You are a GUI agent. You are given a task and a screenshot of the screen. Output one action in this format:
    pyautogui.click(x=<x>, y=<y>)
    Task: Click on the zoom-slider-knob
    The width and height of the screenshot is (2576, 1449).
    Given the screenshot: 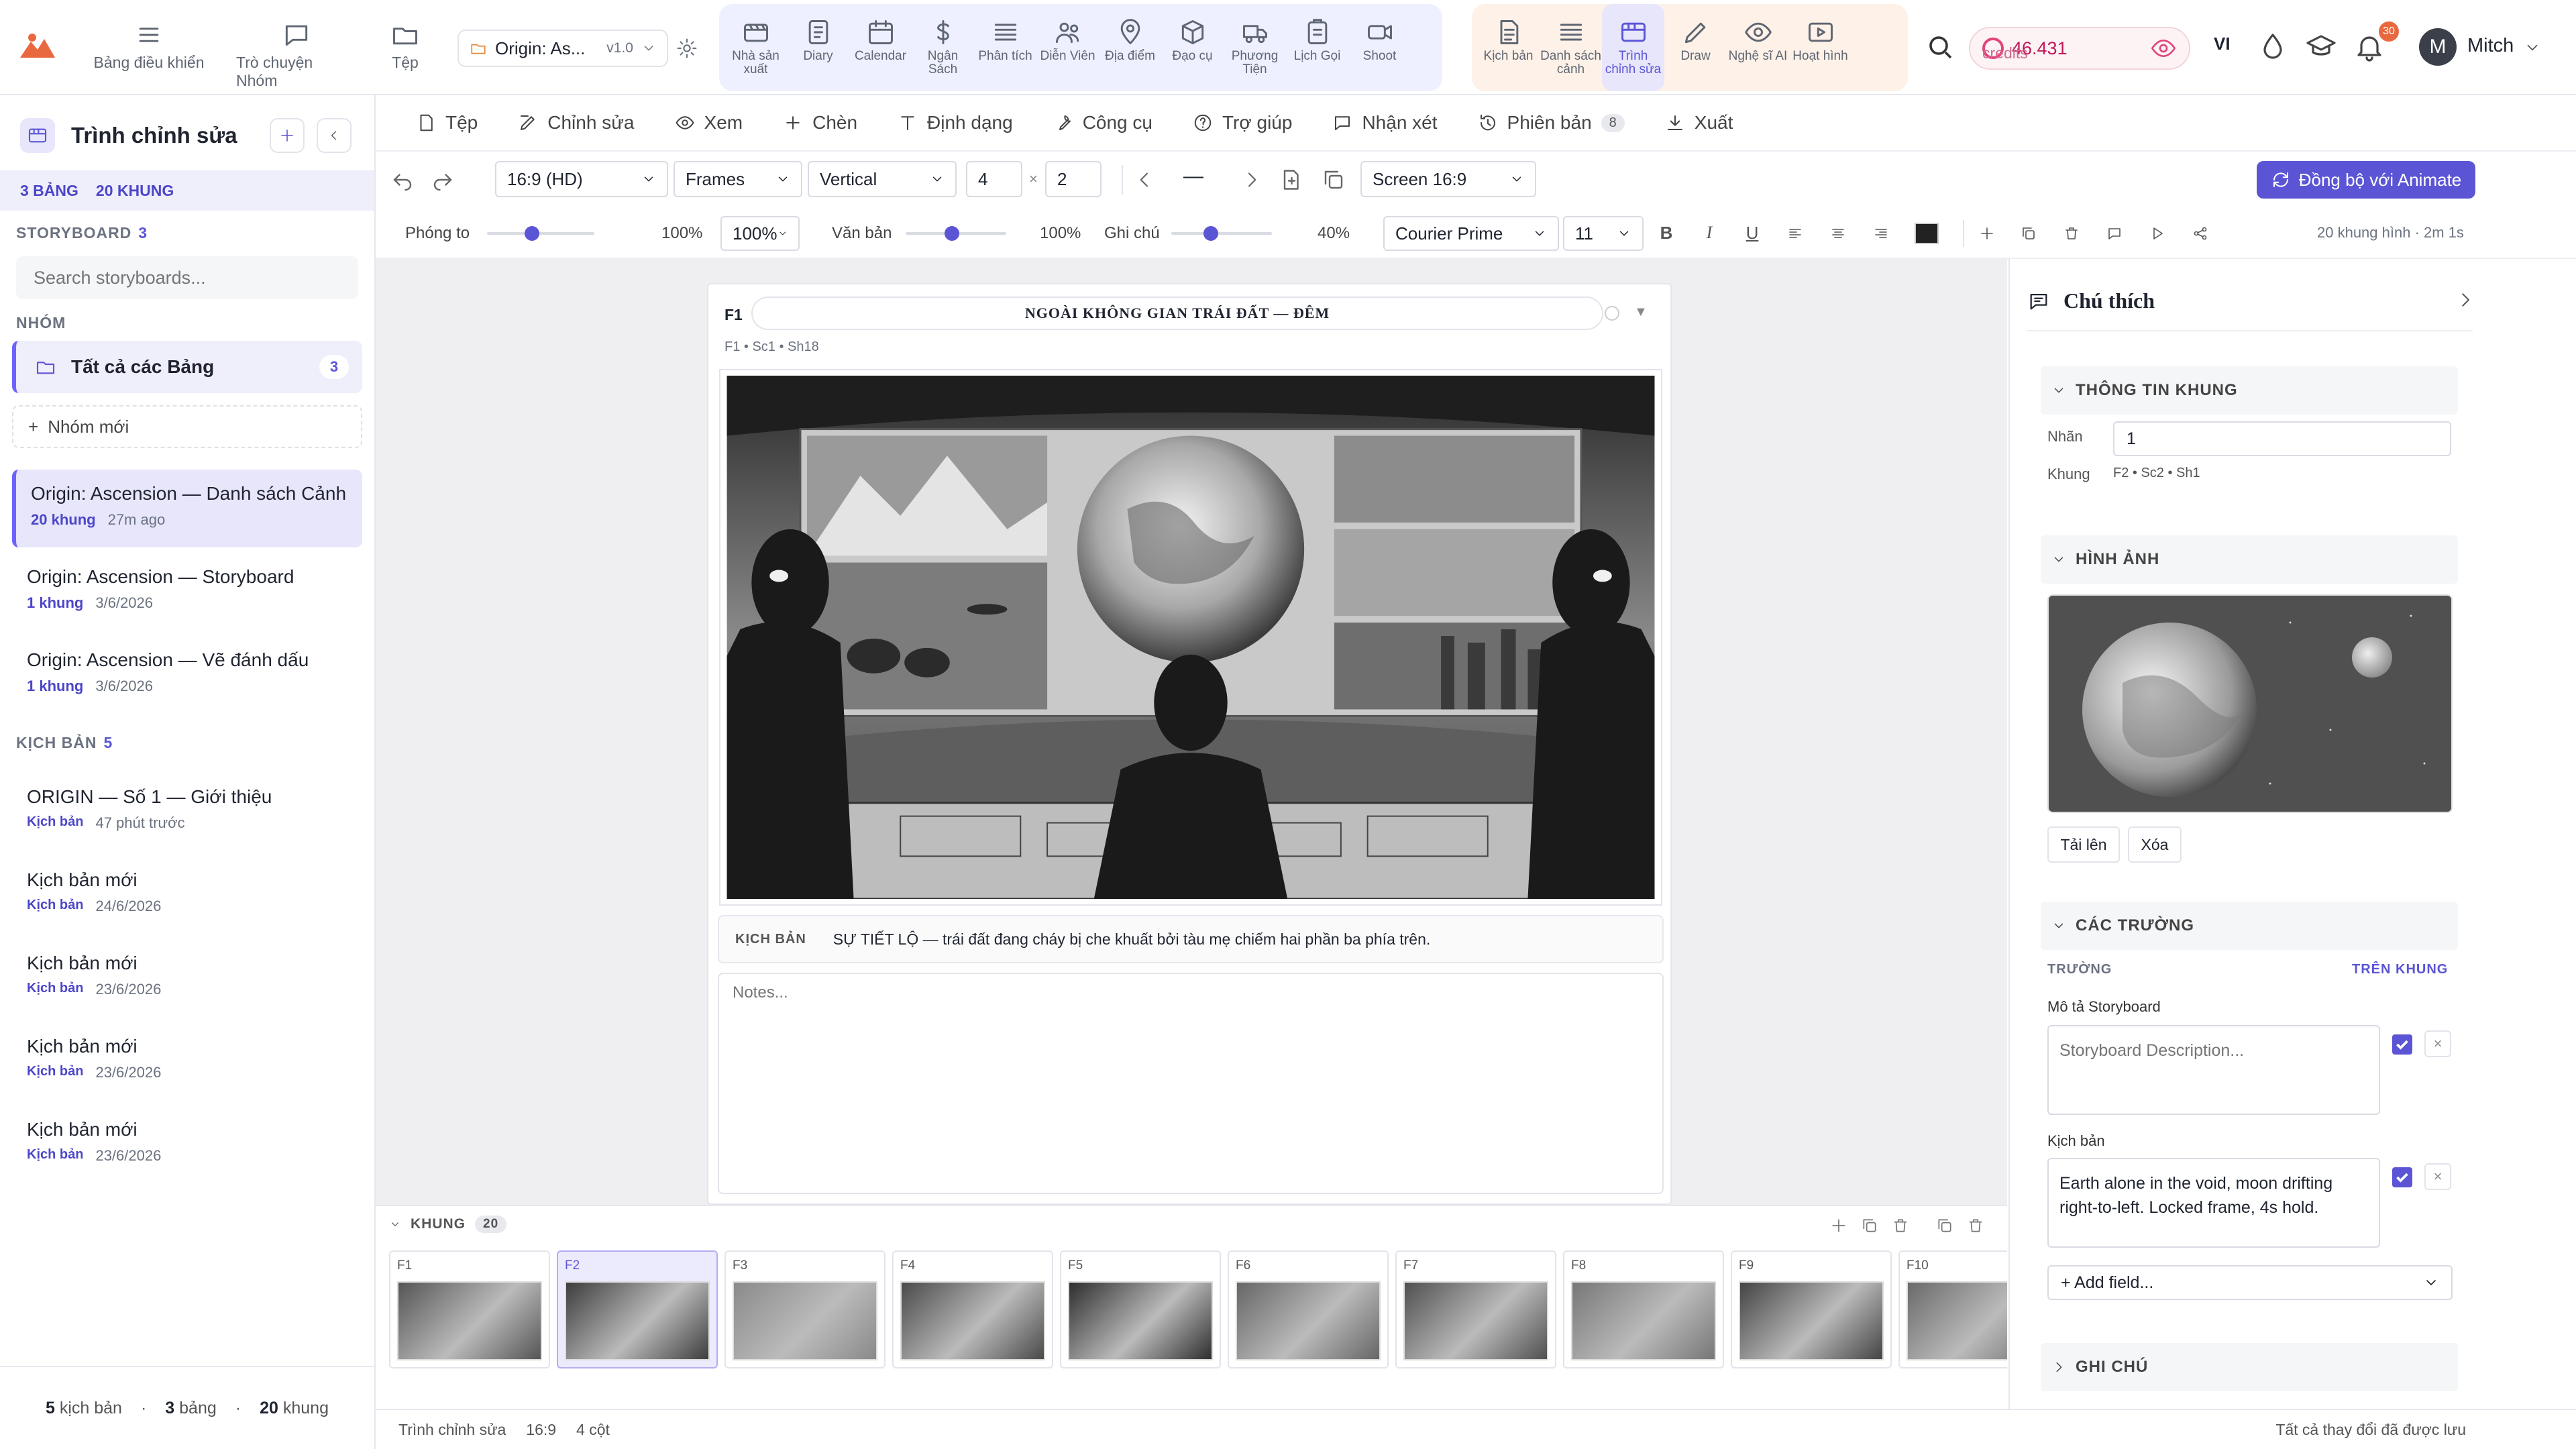 What is the action you would take?
    pyautogui.click(x=532, y=233)
    